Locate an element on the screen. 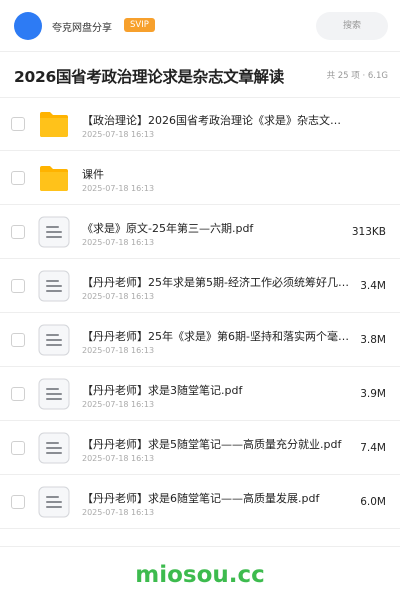 This screenshot has width=400, height=600. share-owner-name: 夸克网盘分享 is located at coordinates (82, 28).